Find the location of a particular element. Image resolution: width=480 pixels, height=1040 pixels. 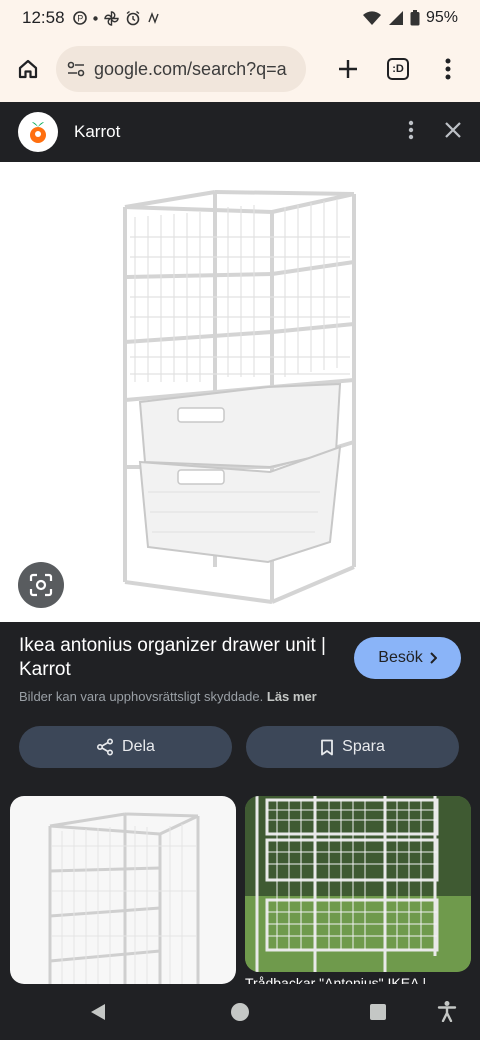

alarm-icon is located at coordinates (132, 18).